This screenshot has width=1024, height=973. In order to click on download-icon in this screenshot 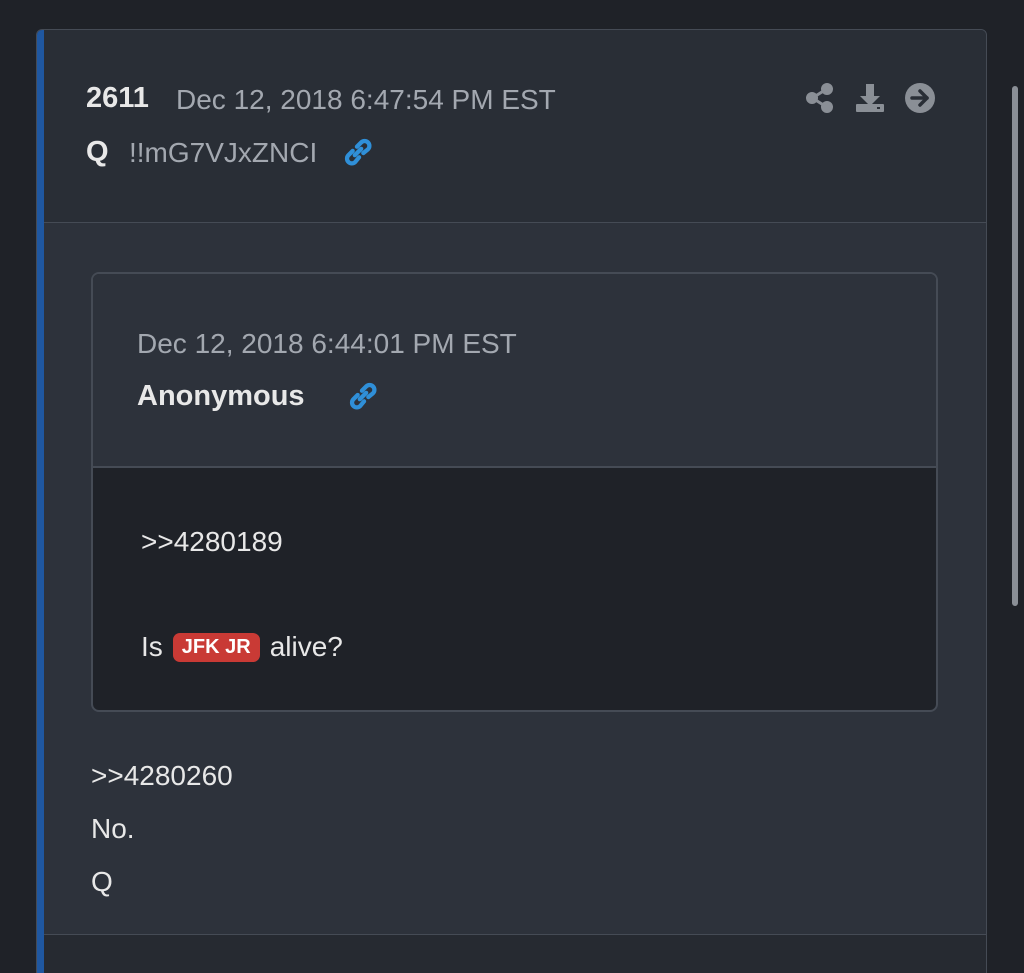, I will do `click(870, 98)`.